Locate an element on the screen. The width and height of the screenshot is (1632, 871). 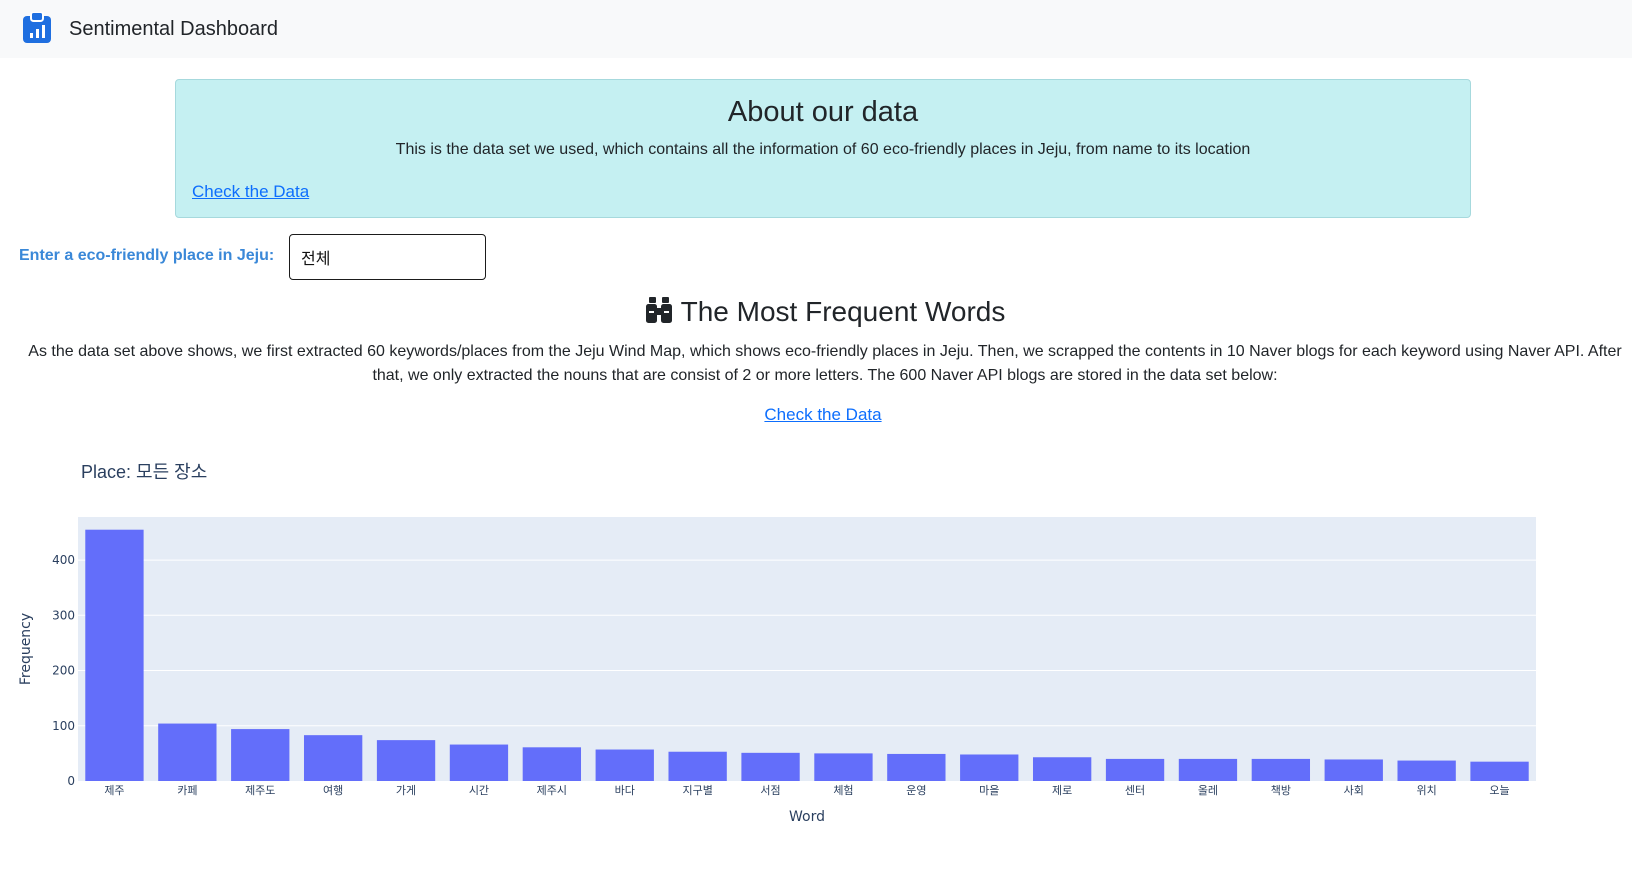
check-data-link-blogs: Check the Data is located at coordinates (822, 414).